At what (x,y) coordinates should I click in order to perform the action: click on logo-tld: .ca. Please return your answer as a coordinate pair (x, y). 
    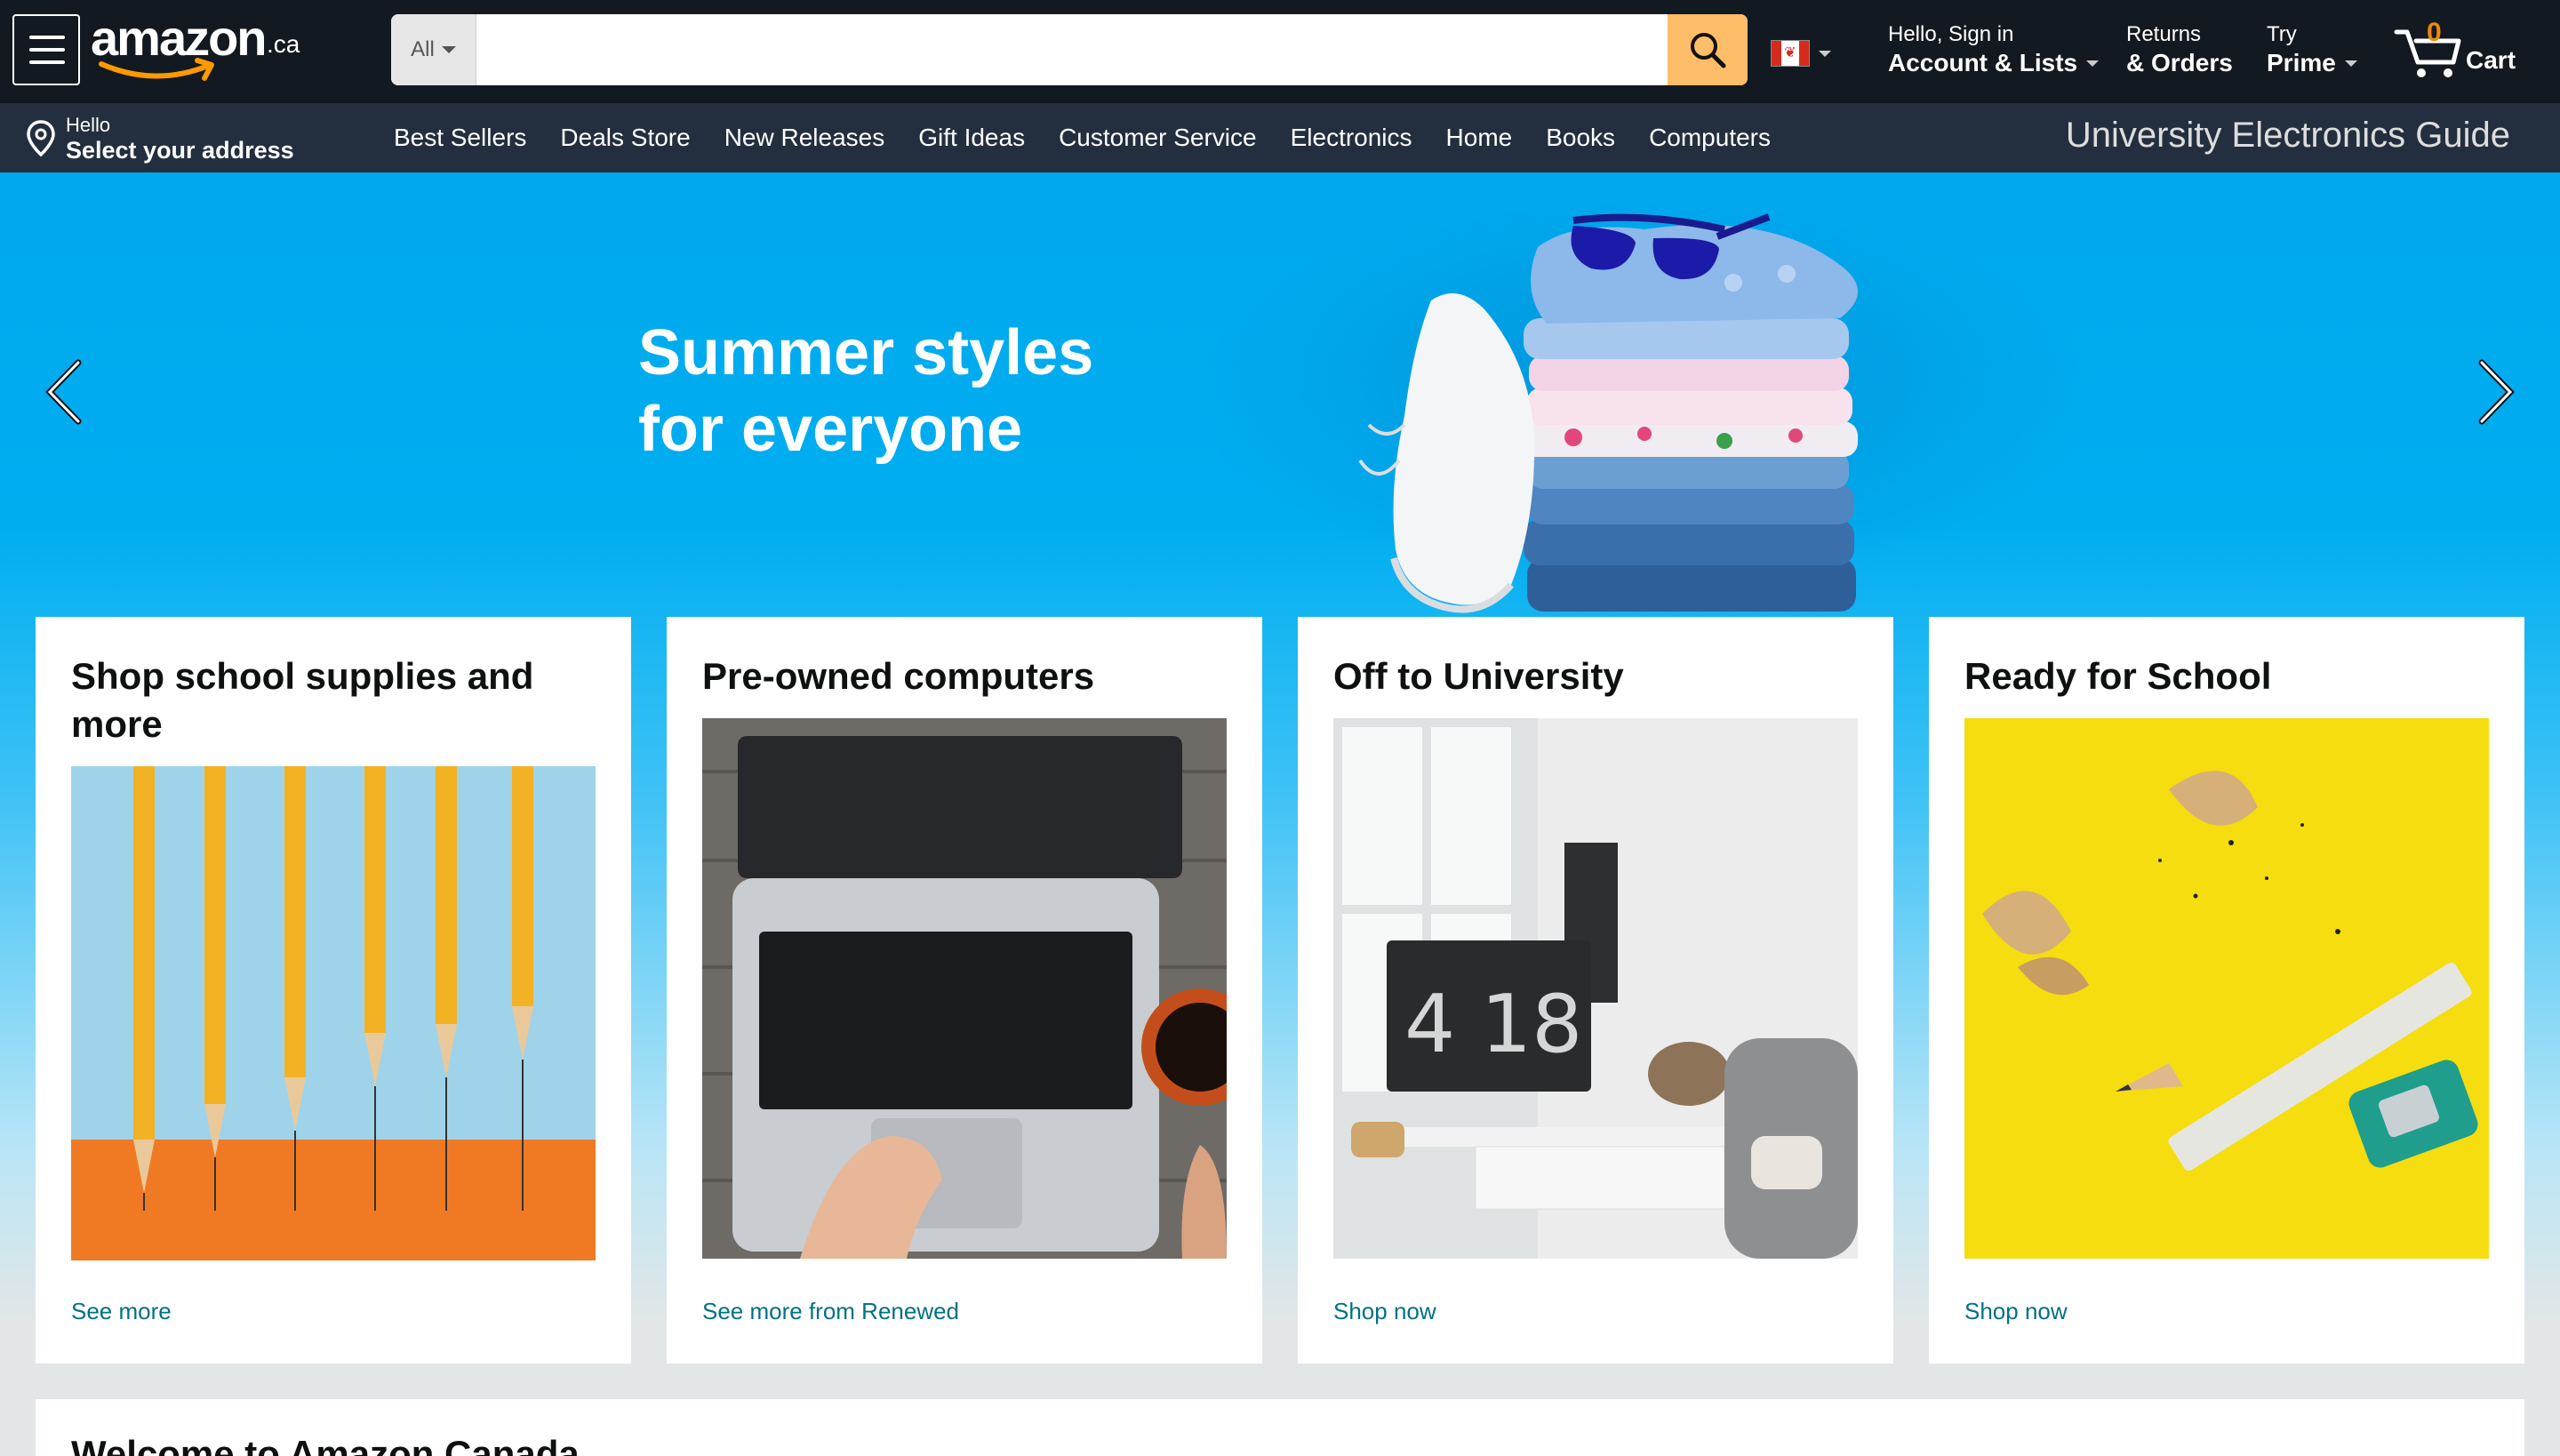
    Looking at the image, I should click on (283, 44).